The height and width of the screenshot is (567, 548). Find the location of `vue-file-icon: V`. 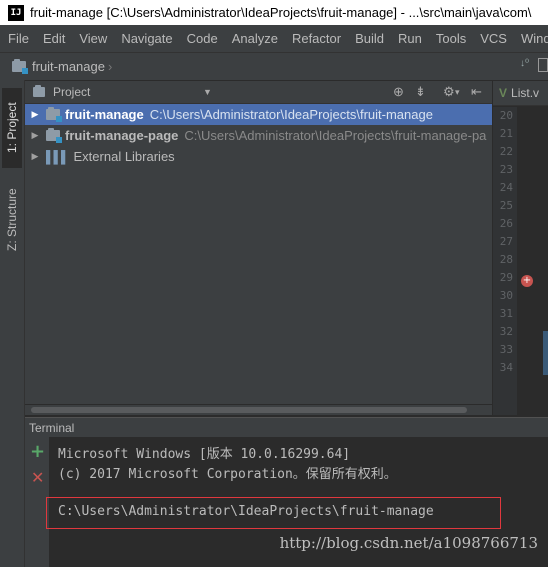

vue-file-icon: V is located at coordinates (503, 93).